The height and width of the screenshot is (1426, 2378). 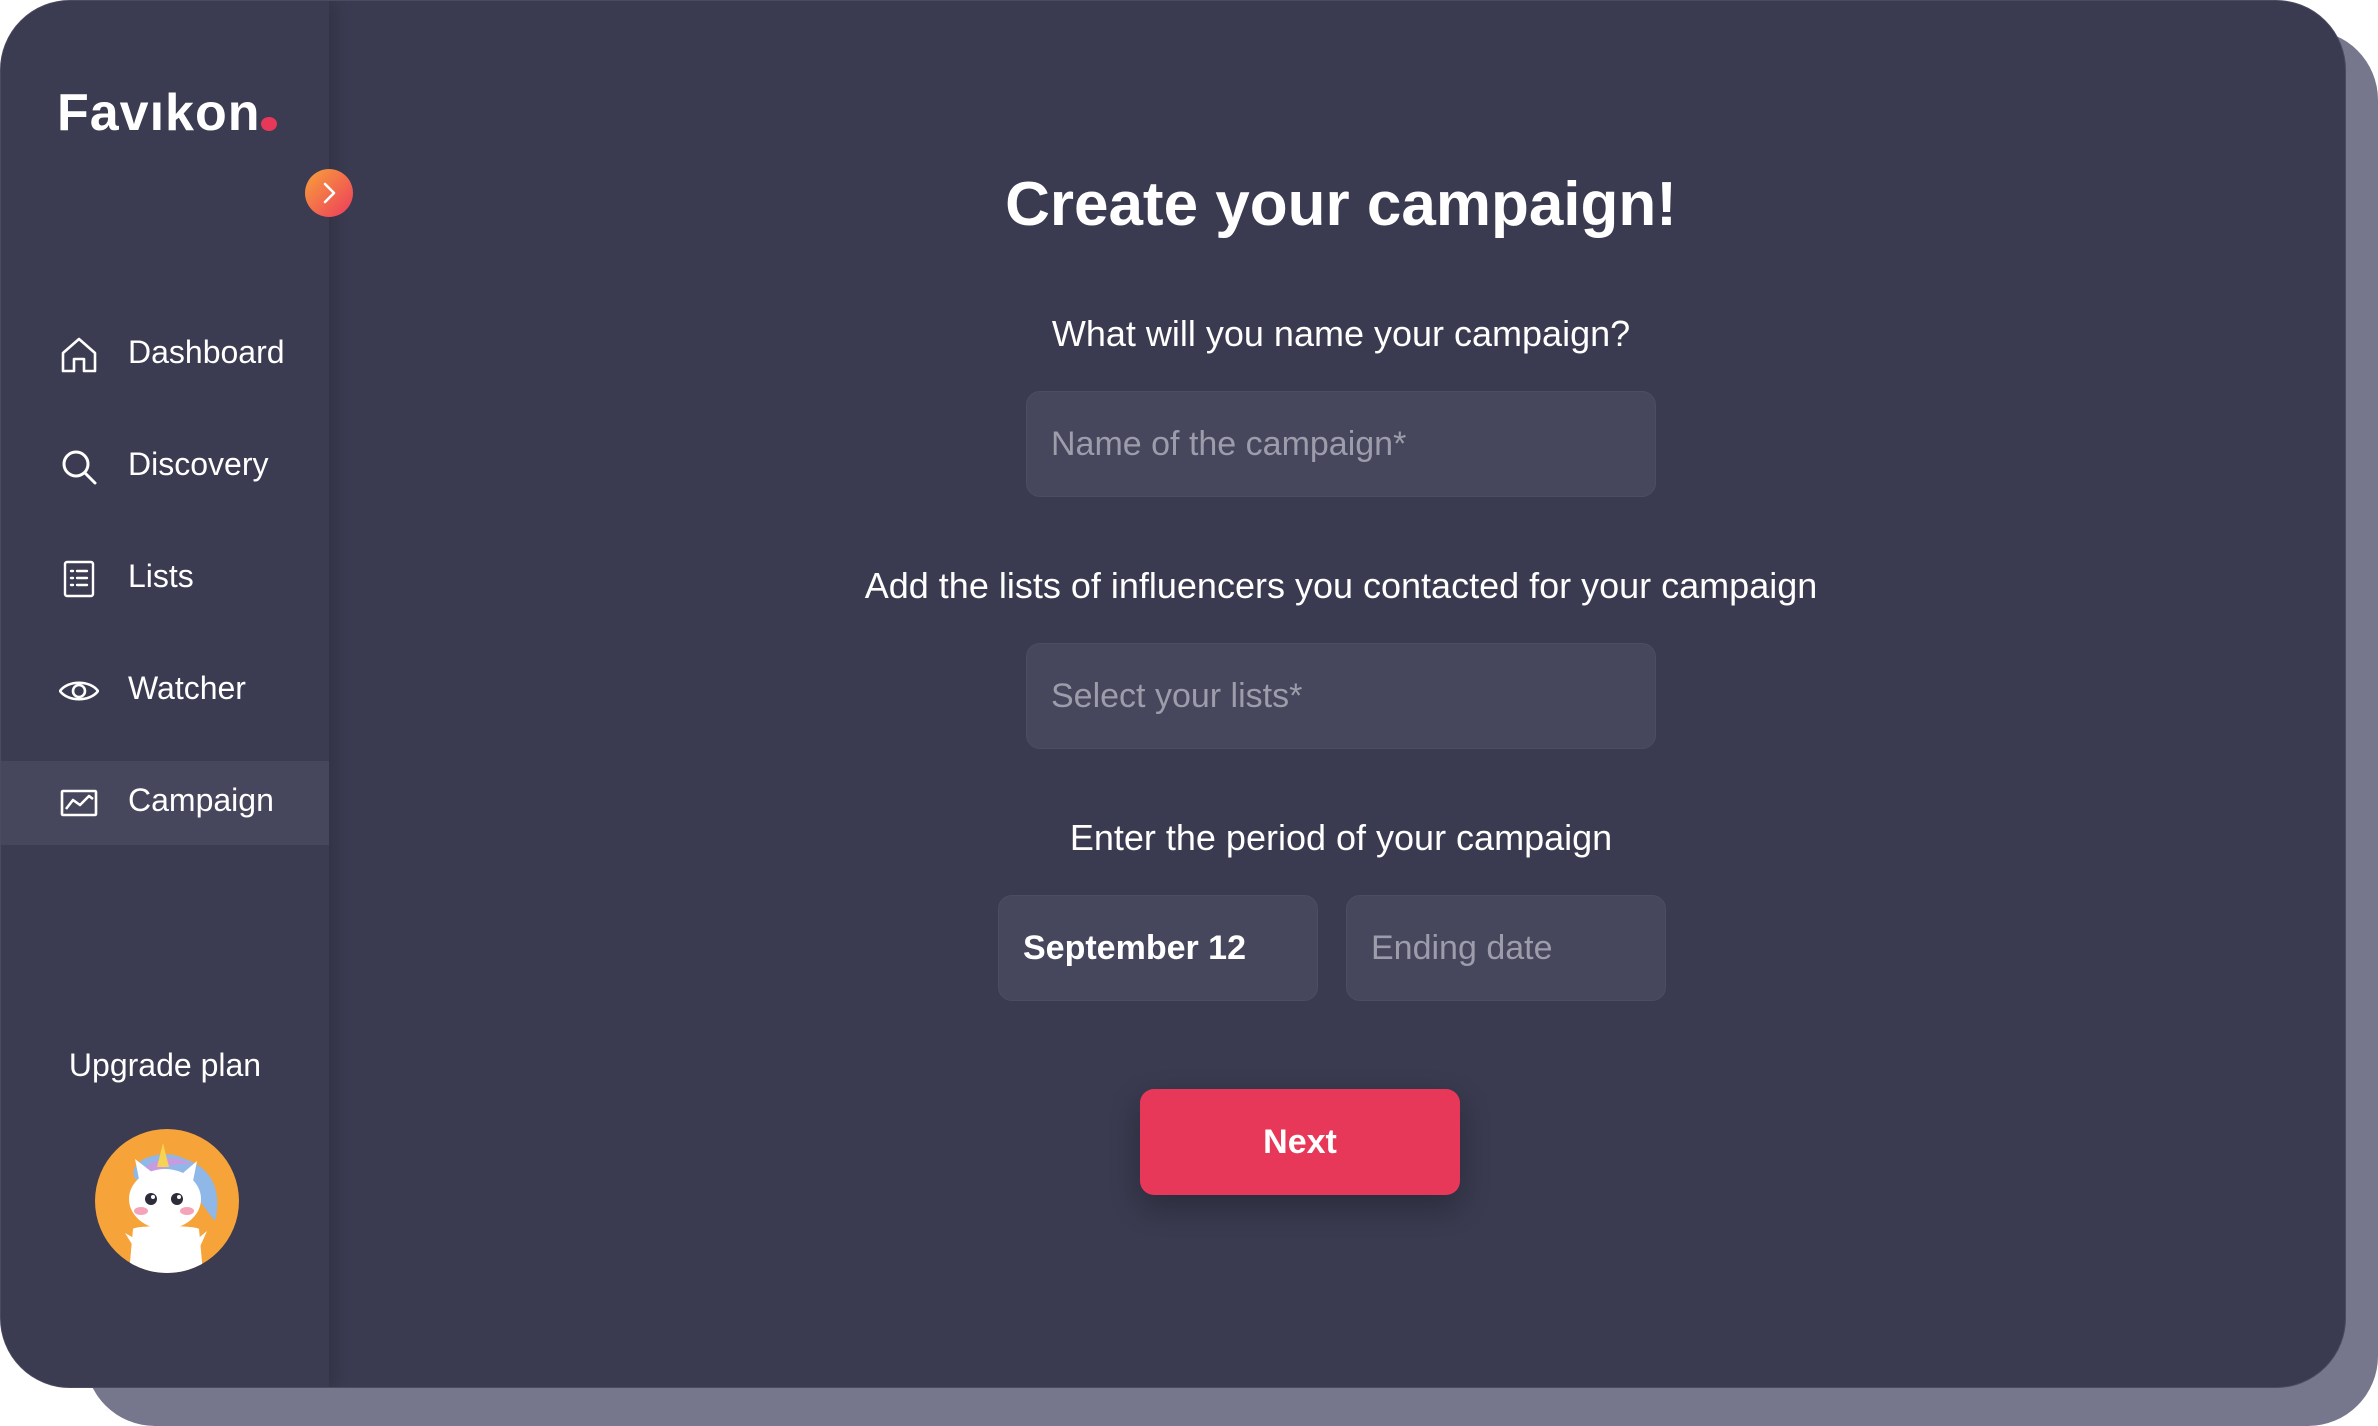 What do you see at coordinates (79, 691) in the screenshot?
I see `eye-icon` at bounding box center [79, 691].